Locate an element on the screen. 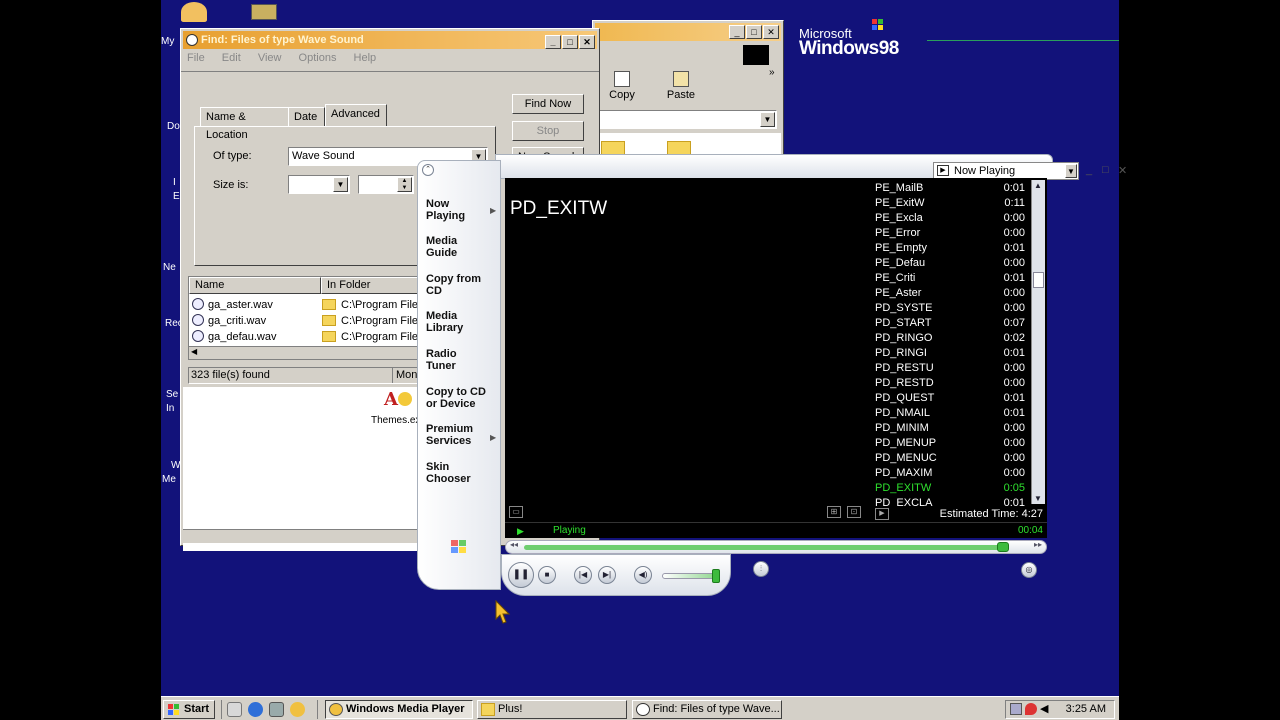 This screenshot has width=1280, height=720. visualization-icon: ▭ is located at coordinates (516, 512).